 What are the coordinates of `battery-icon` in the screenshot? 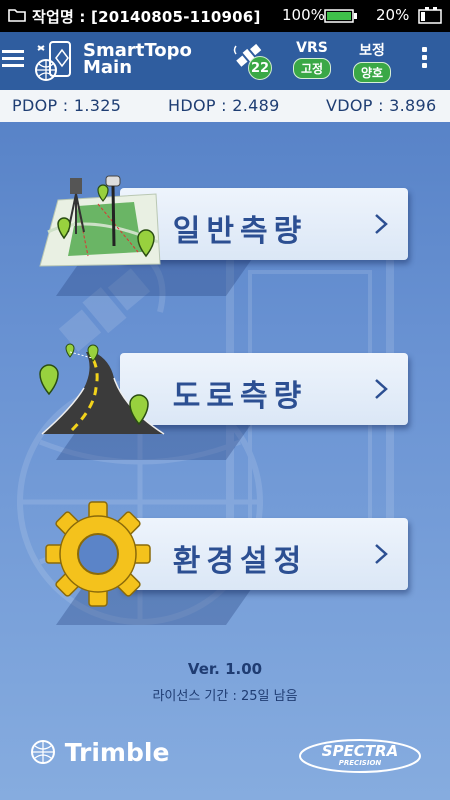 It's located at (340, 16).